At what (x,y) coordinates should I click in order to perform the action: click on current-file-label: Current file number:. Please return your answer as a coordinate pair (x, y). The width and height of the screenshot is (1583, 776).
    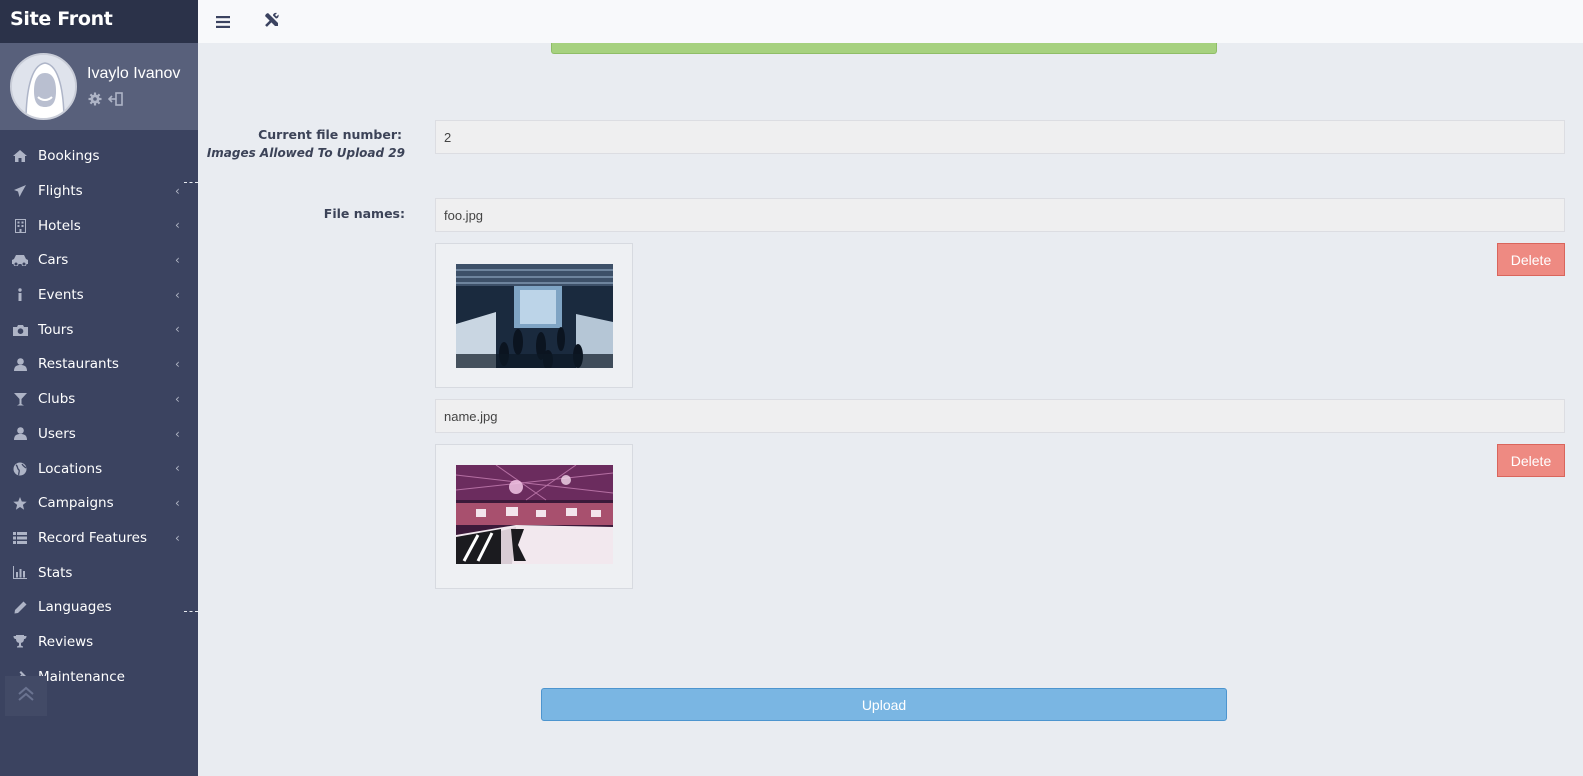
    Looking at the image, I should click on (330, 134).